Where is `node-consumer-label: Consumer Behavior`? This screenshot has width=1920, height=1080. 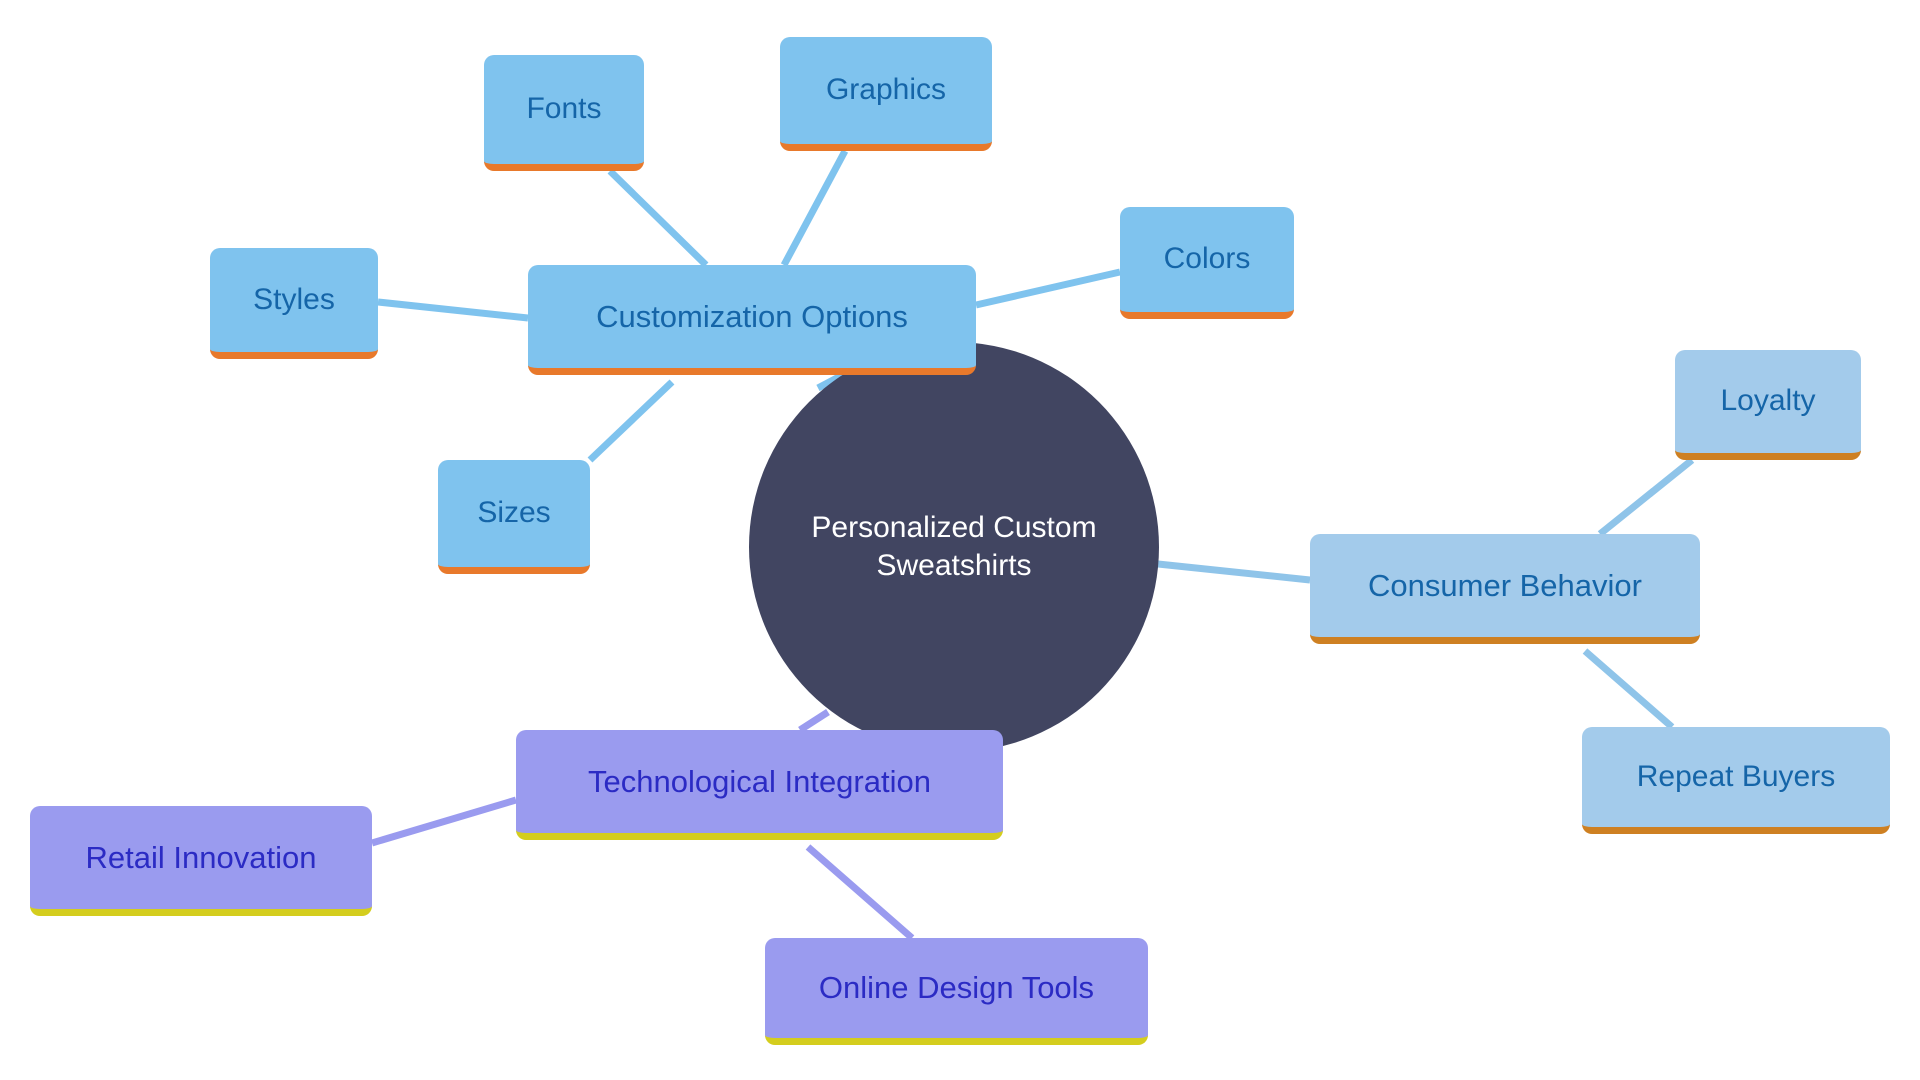
node-consumer-label: Consumer Behavior is located at coordinates (1505, 585).